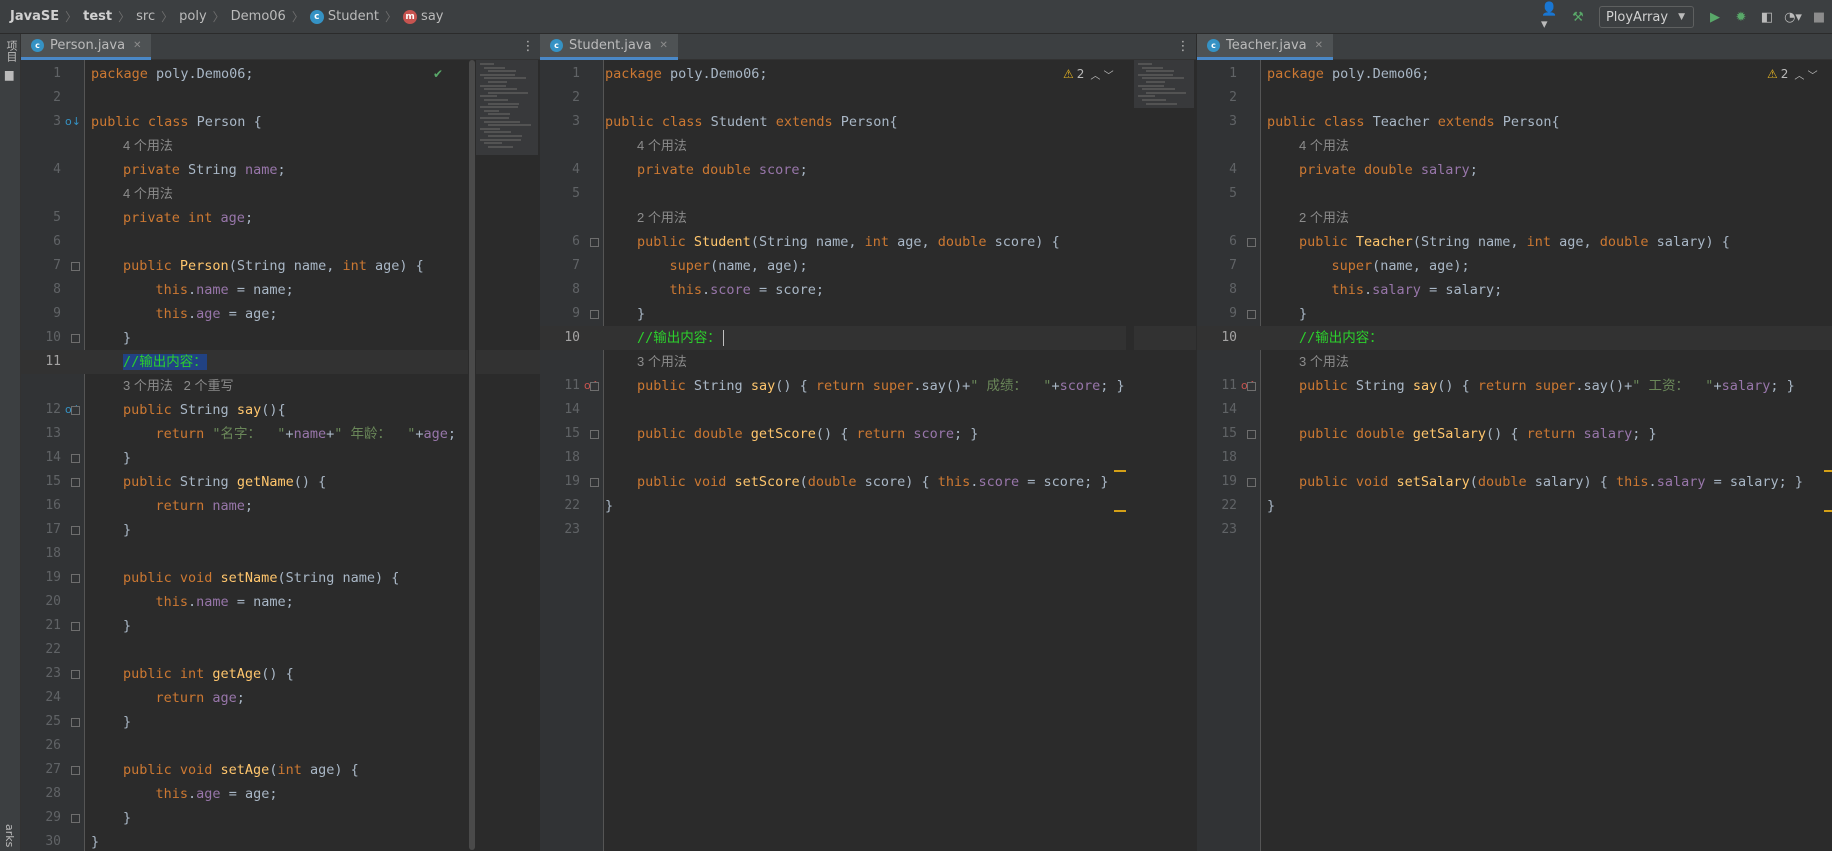  I want to click on code-line: public class Teacher extends Person{, so click(1413, 122).